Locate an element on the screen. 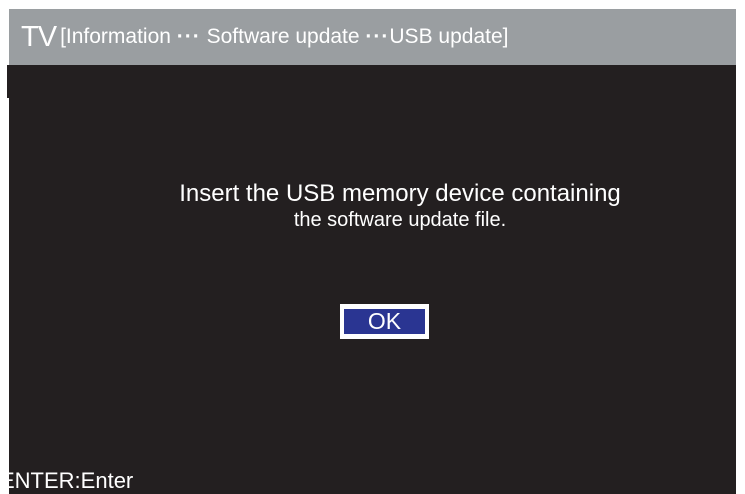  breadcrumb-prefix: [Information is located at coordinates (118, 36).